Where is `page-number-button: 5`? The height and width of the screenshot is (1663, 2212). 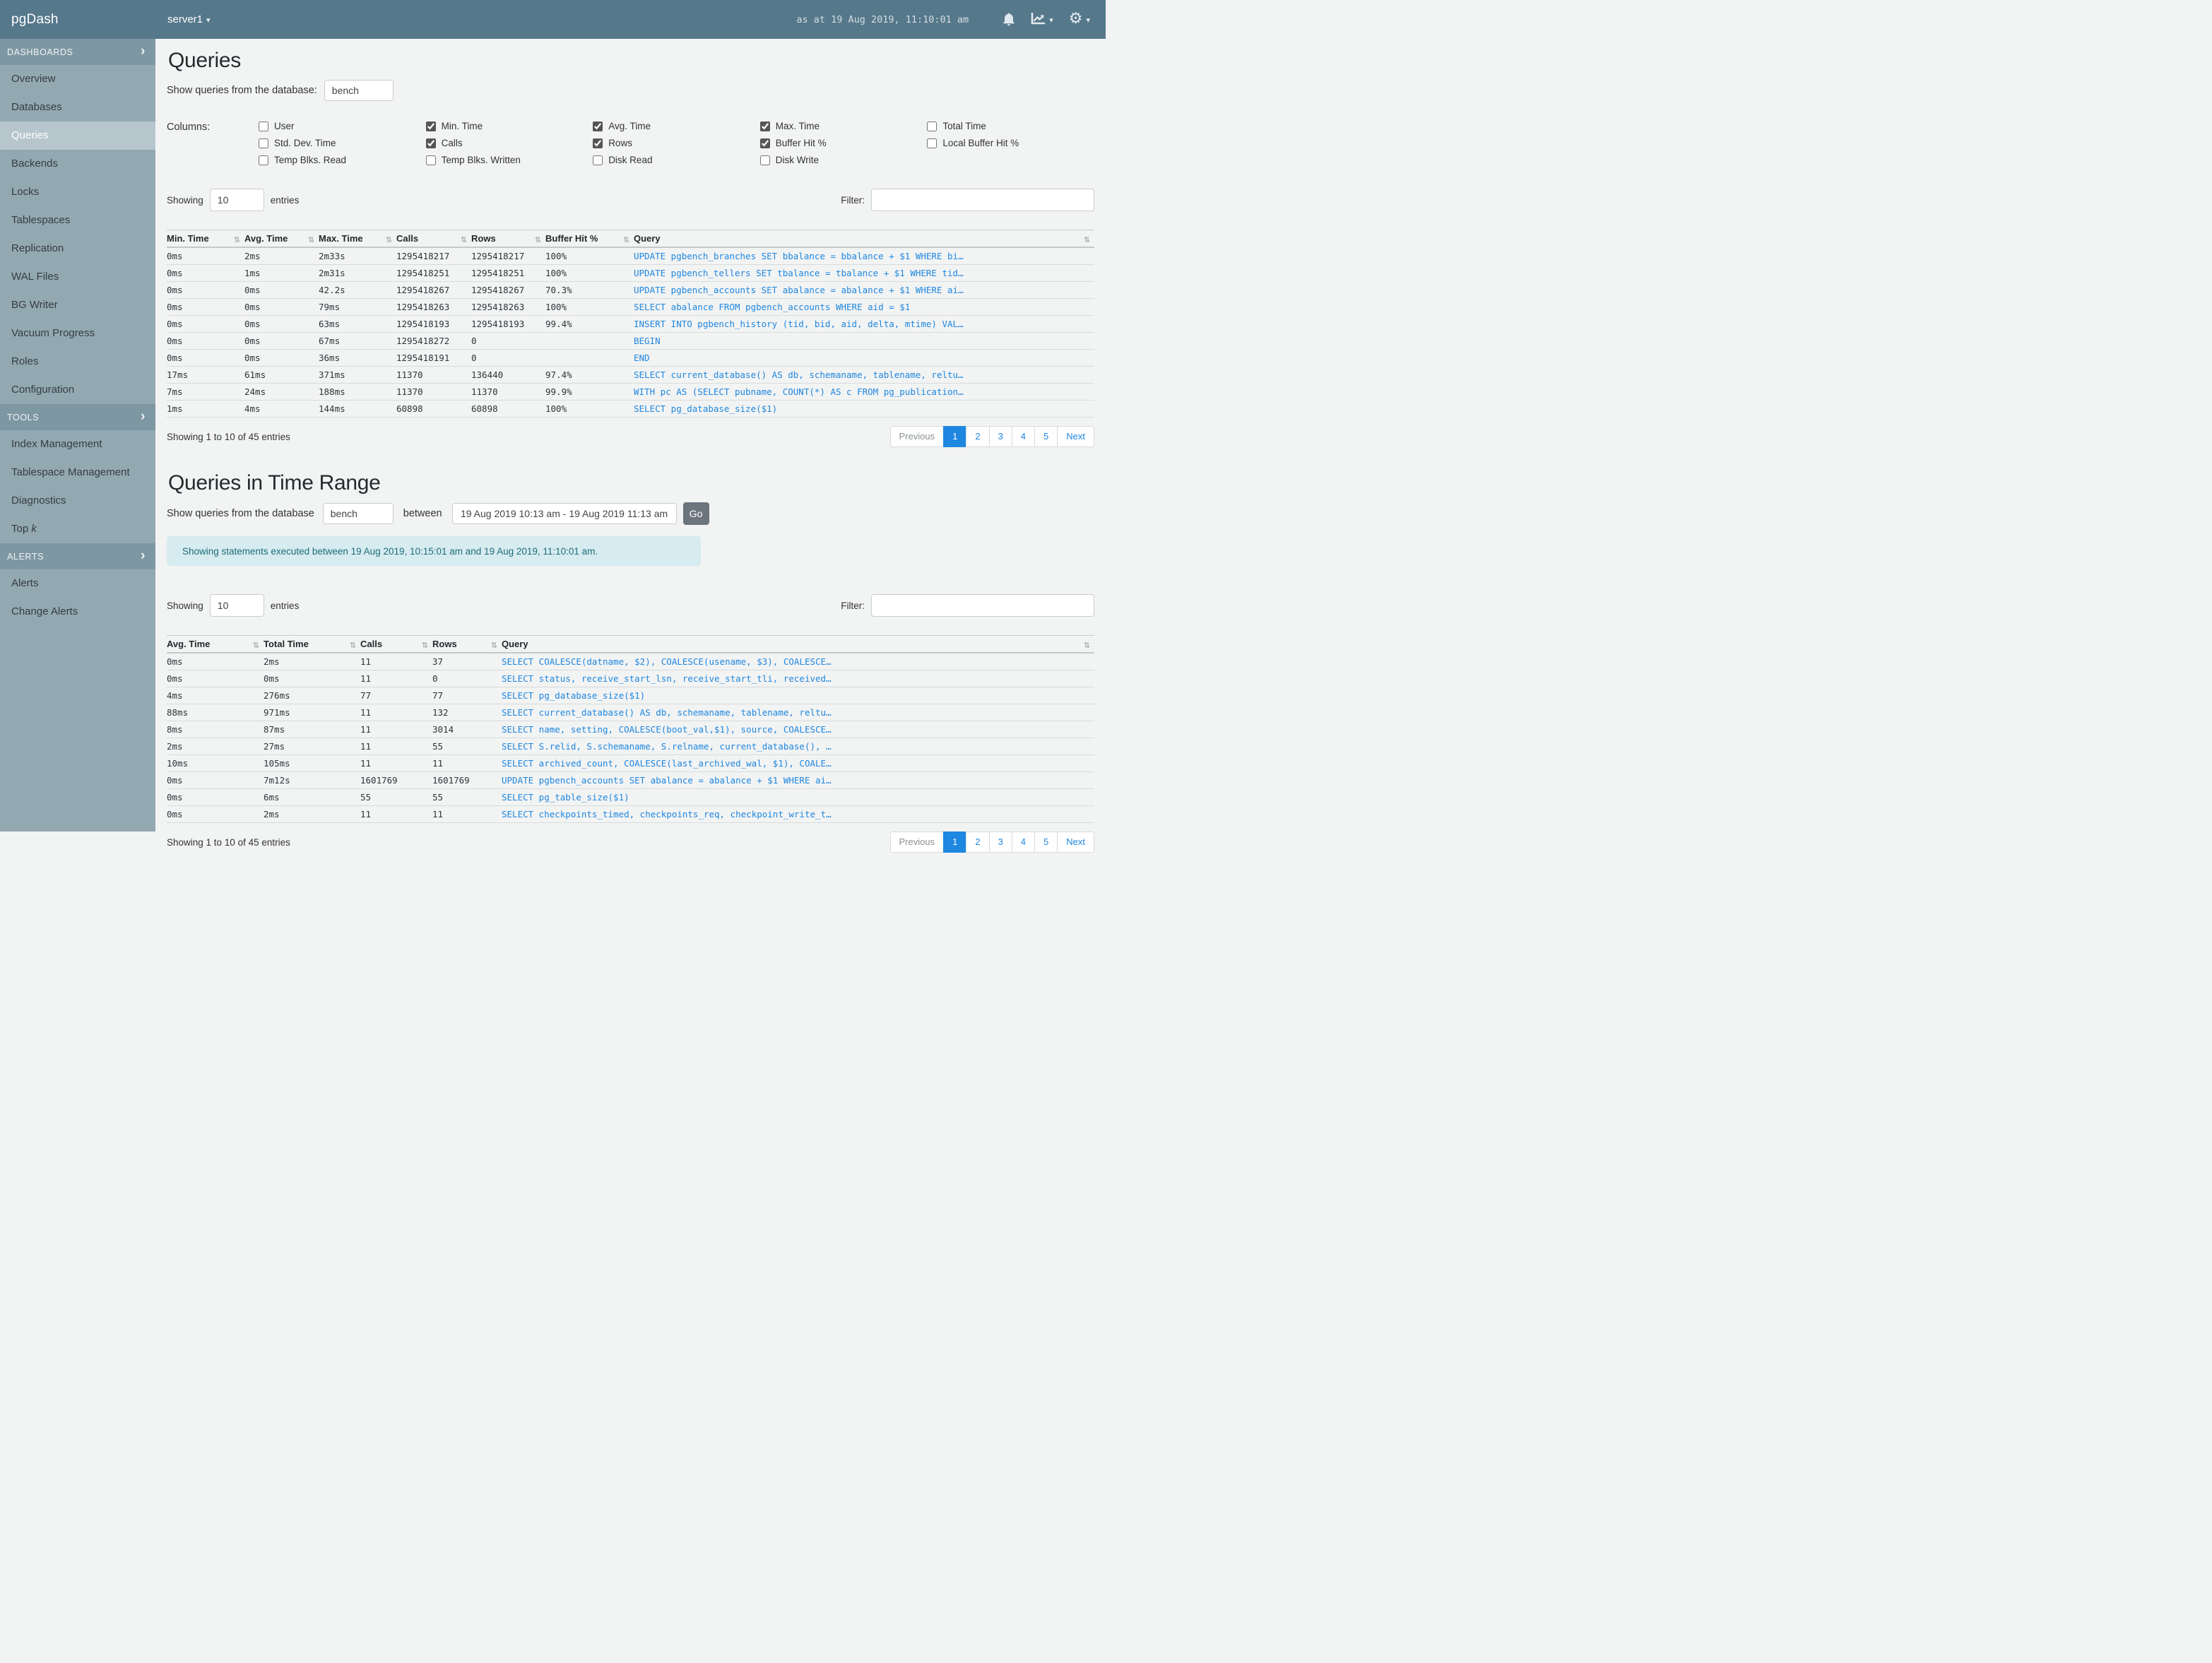
page-number-button: 5 is located at coordinates (1046, 843).